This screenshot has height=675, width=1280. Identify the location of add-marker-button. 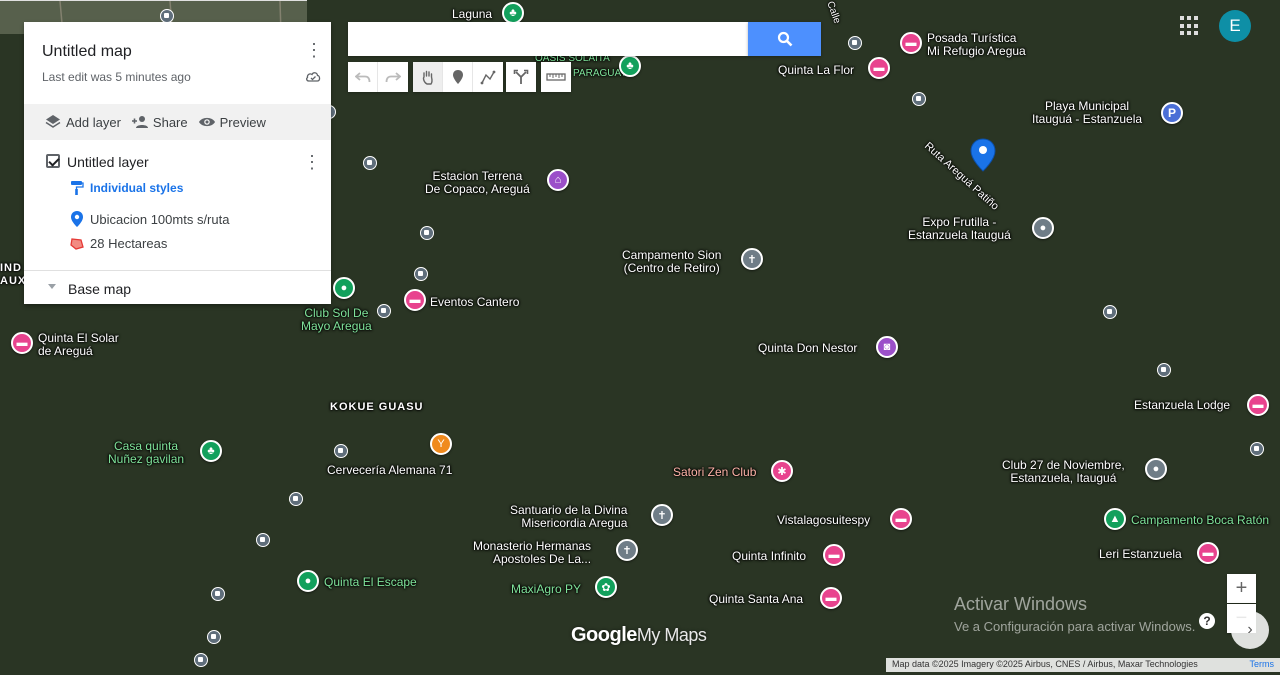
(458, 77).